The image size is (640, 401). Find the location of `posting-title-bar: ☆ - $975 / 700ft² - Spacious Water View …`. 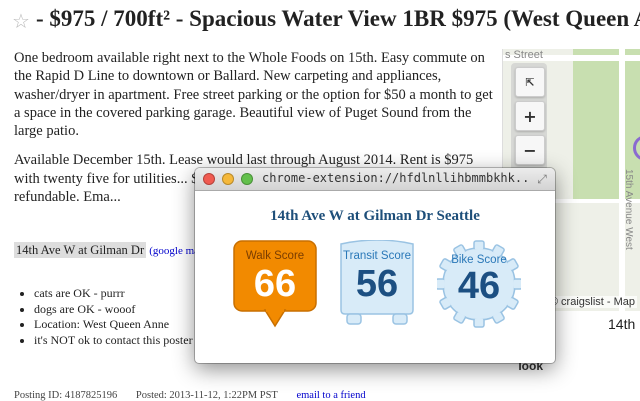

posting-title-bar: ☆ - $975 / 700ft² - Spacious Water View … is located at coordinates (320, 22).